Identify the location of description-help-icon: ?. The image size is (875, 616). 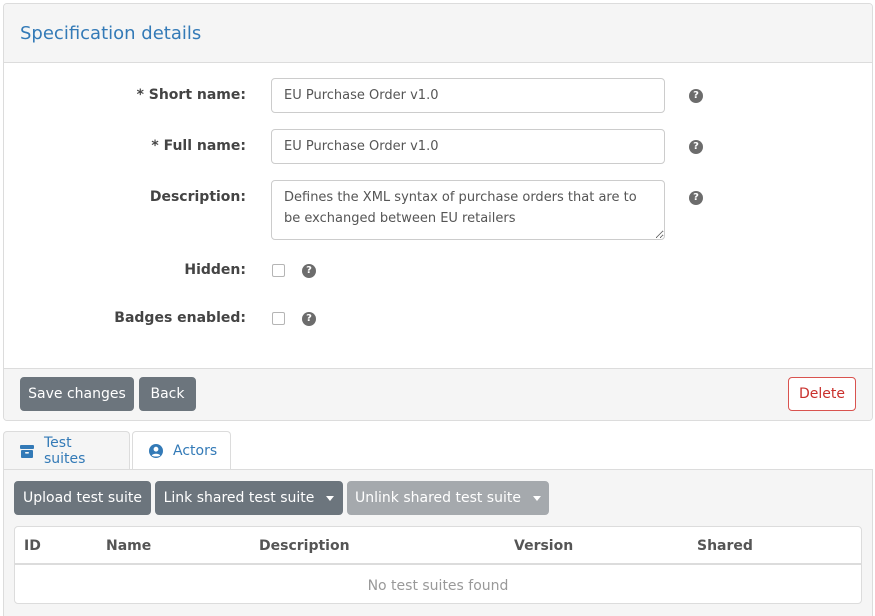
(696, 198).